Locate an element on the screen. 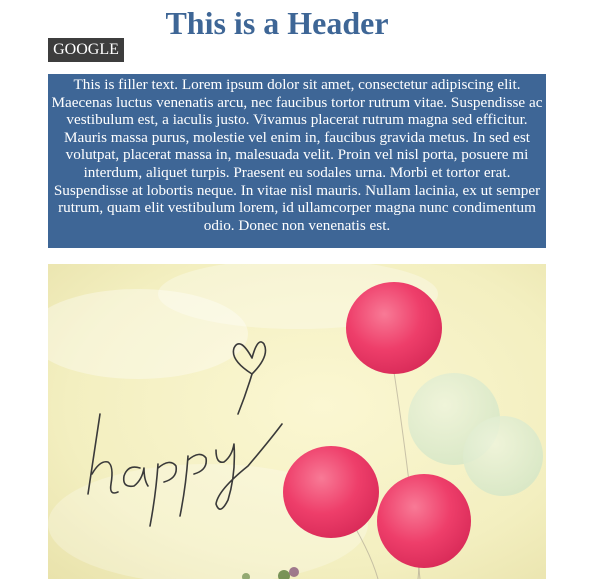  google-link-button: GOOGLE is located at coordinates (86, 50).